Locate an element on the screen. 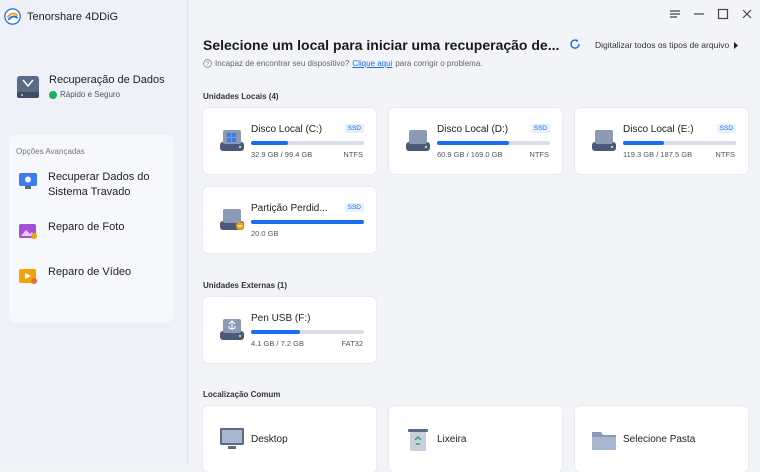 Image resolution: width=760 pixels, height=472 pixels. drive-name: Disco Local (C:) is located at coordinates (287, 129).